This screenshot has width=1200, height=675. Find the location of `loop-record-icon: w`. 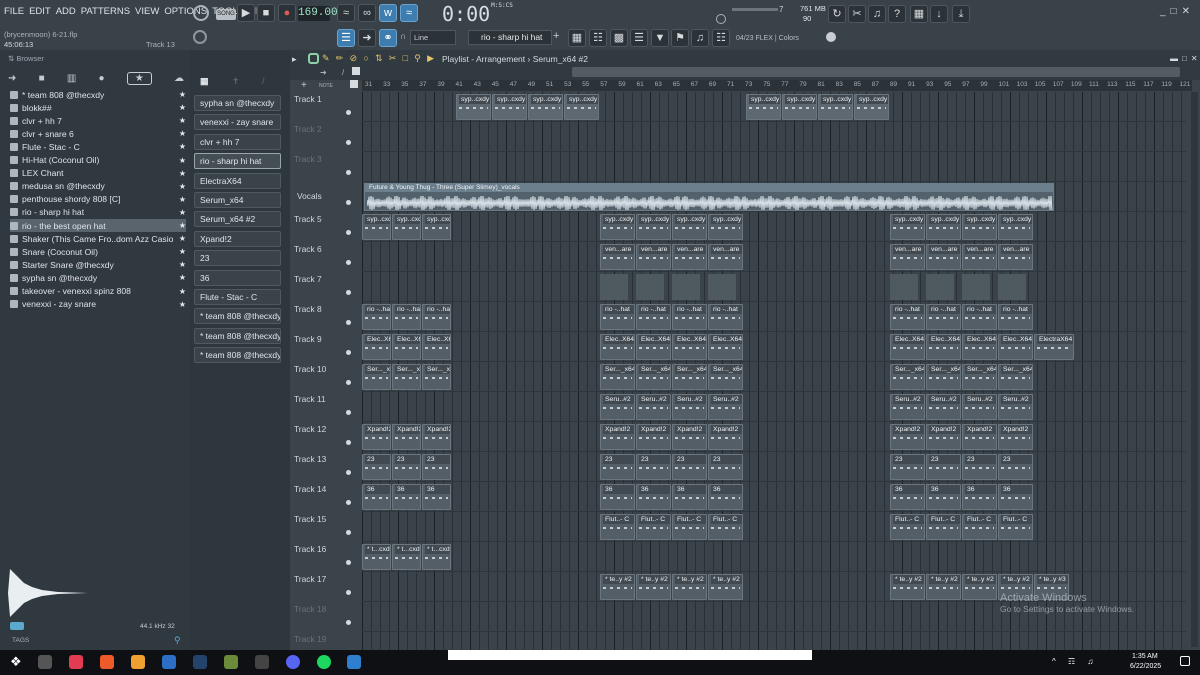

loop-record-icon: w is located at coordinates (388, 13).